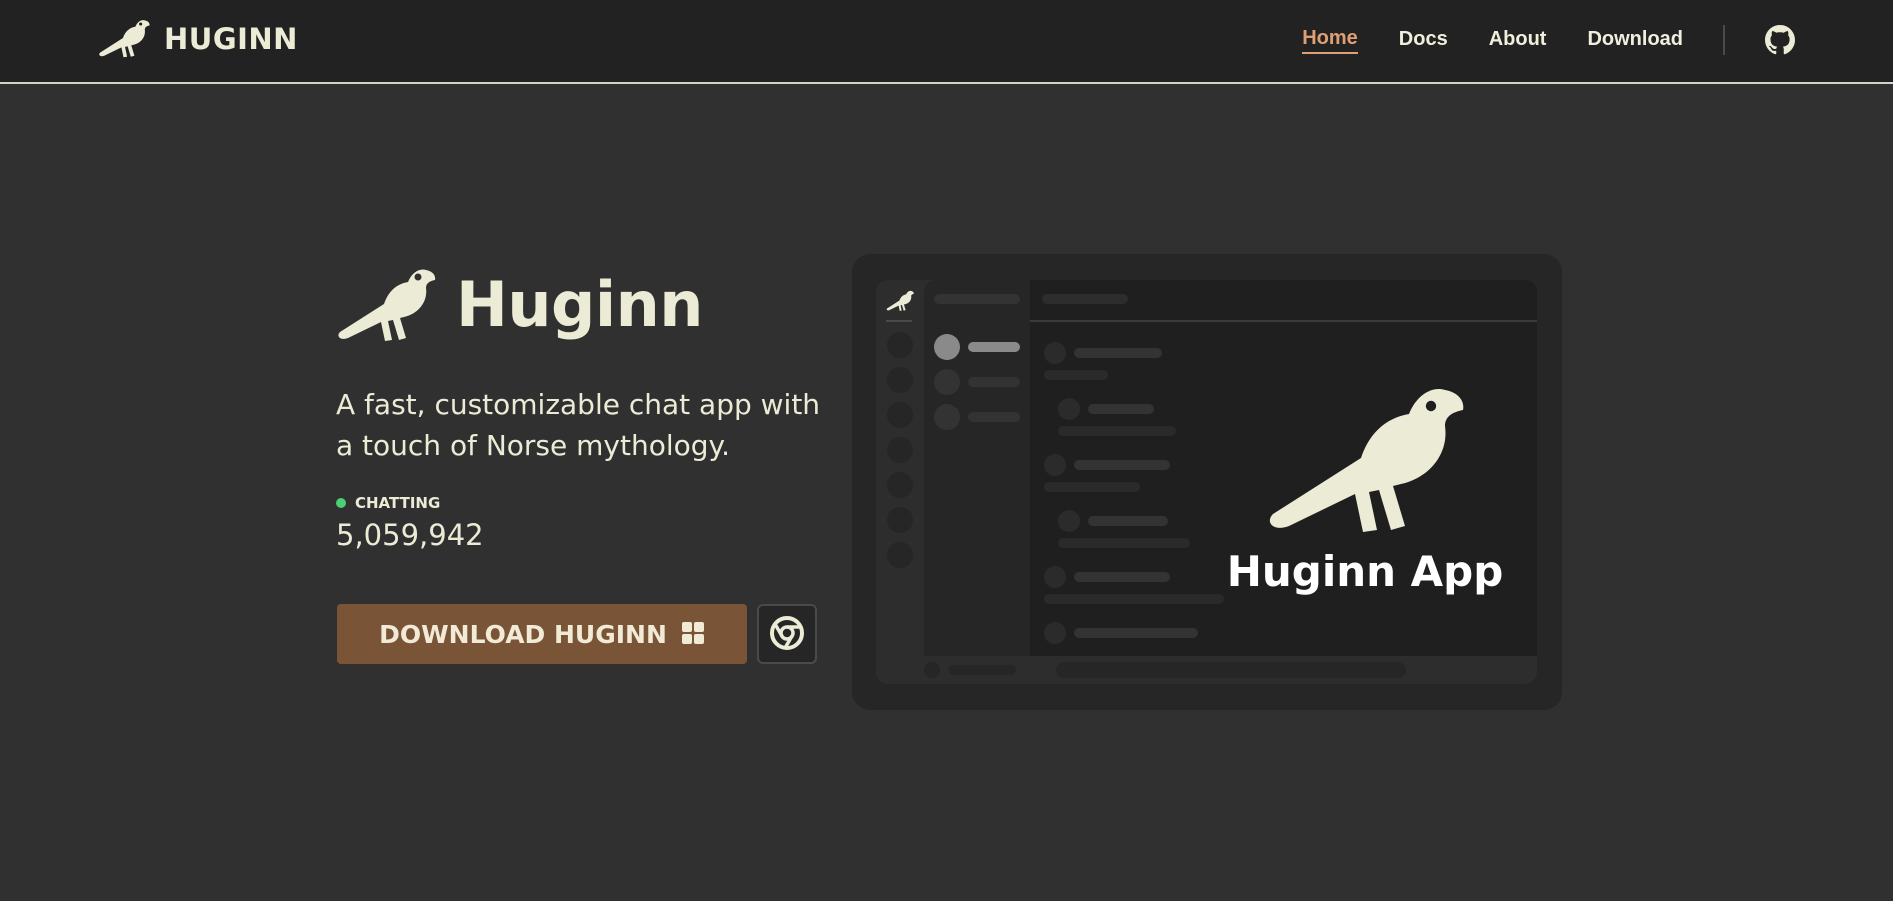 This screenshot has width=1893, height=901. What do you see at coordinates (523, 634) in the screenshot?
I see `download-button-label: DOWNLOAD HUGINN` at bounding box center [523, 634].